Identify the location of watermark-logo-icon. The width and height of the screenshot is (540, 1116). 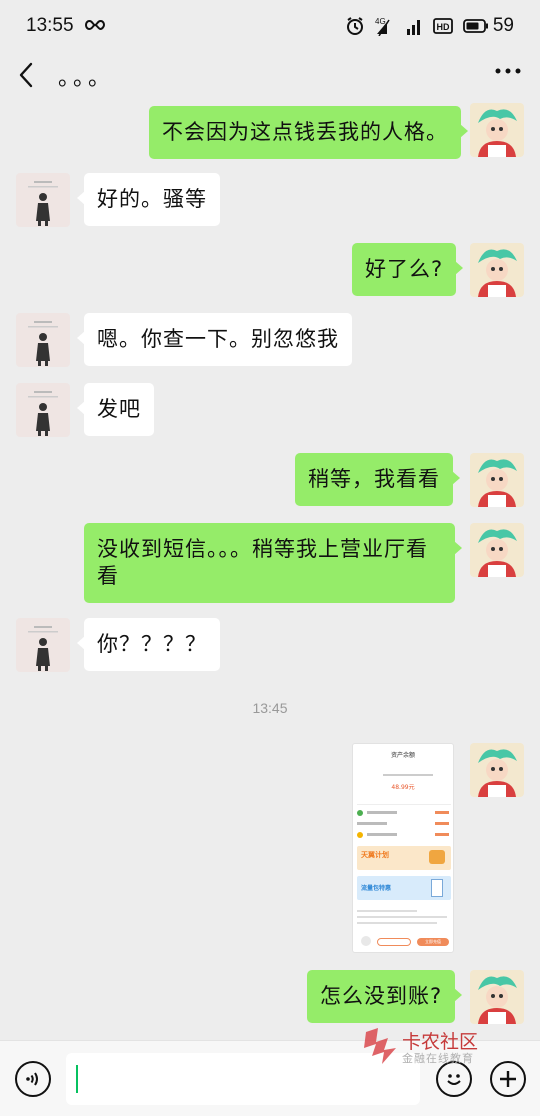
(380, 1046).